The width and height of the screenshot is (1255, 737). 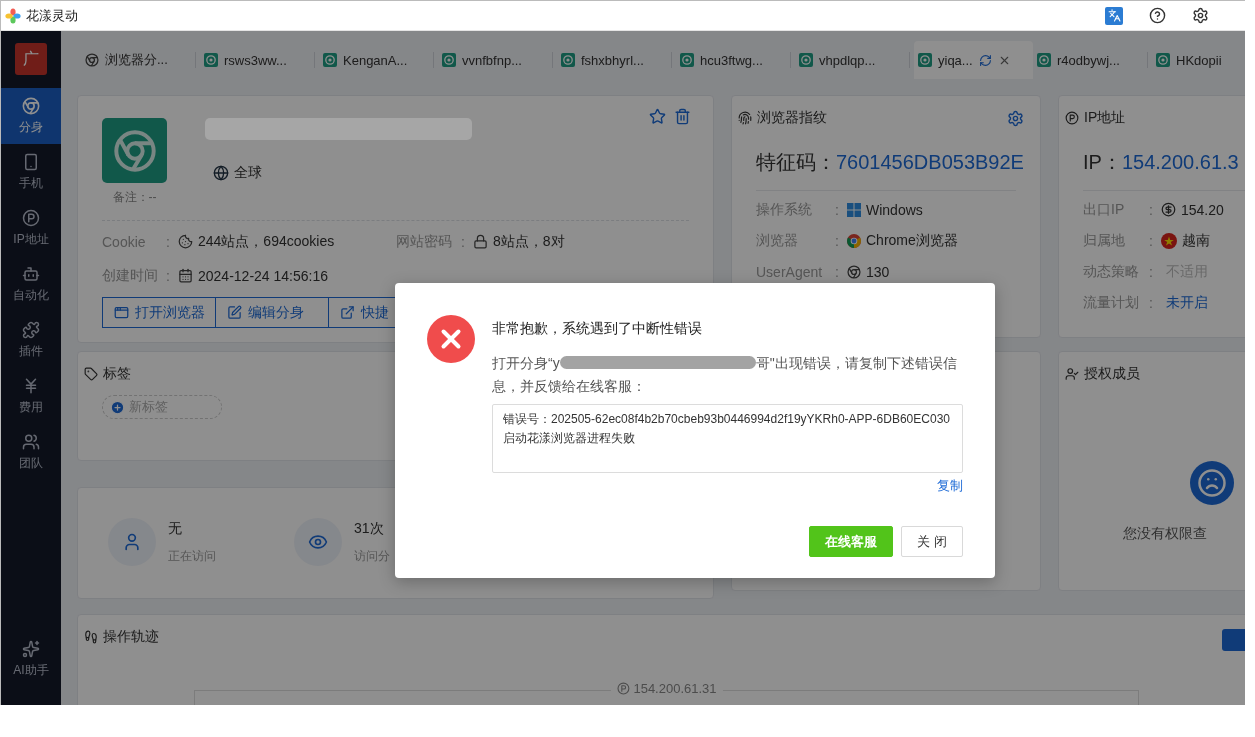 I want to click on sad-face-icon, so click(x=1212, y=483).